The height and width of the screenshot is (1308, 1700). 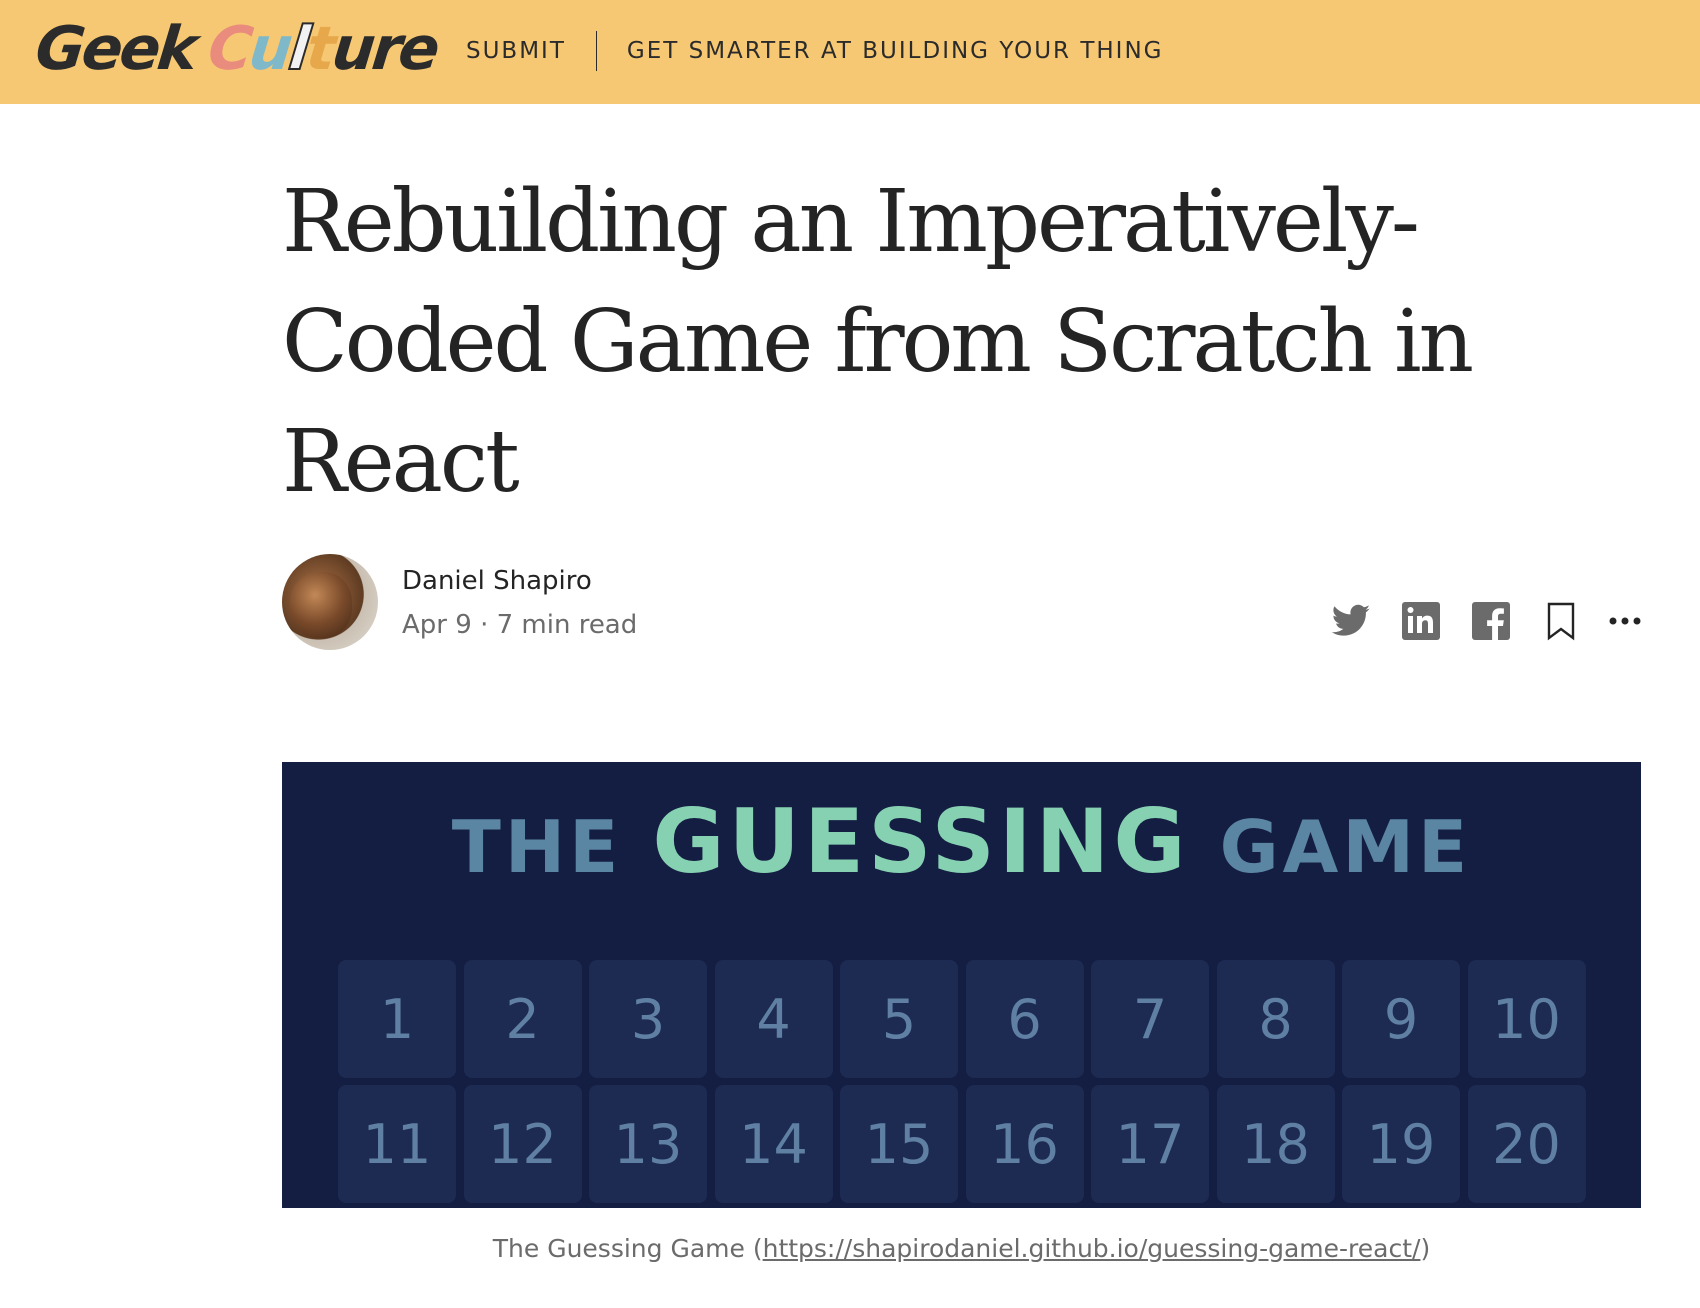 I want to click on number-cell: 12, so click(x=522, y=1144).